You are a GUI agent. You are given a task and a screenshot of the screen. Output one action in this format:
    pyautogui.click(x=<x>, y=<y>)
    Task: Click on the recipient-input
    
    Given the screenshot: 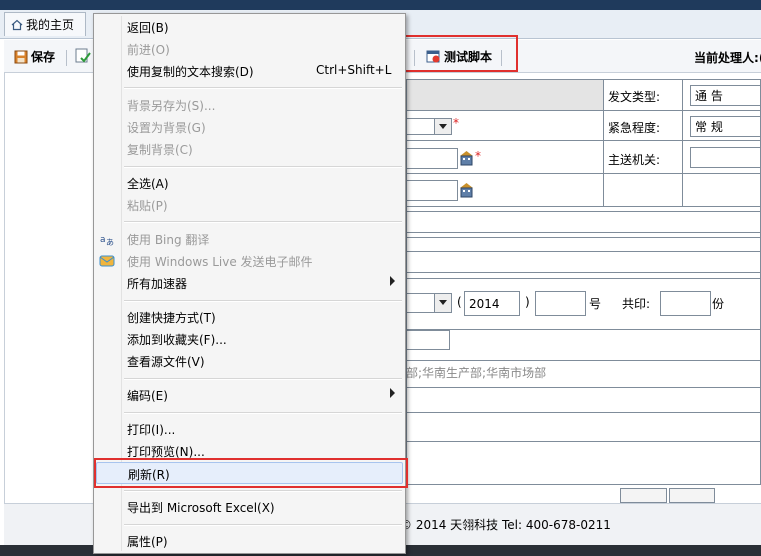 What is the action you would take?
    pyautogui.click(x=725, y=157)
    